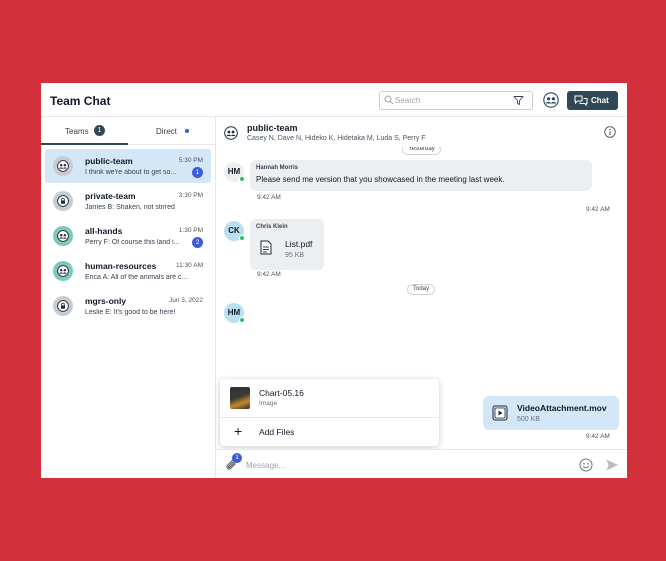 The width and height of the screenshot is (666, 561). I want to click on top-bar: Team Chat Search Chat, so click(334, 100).